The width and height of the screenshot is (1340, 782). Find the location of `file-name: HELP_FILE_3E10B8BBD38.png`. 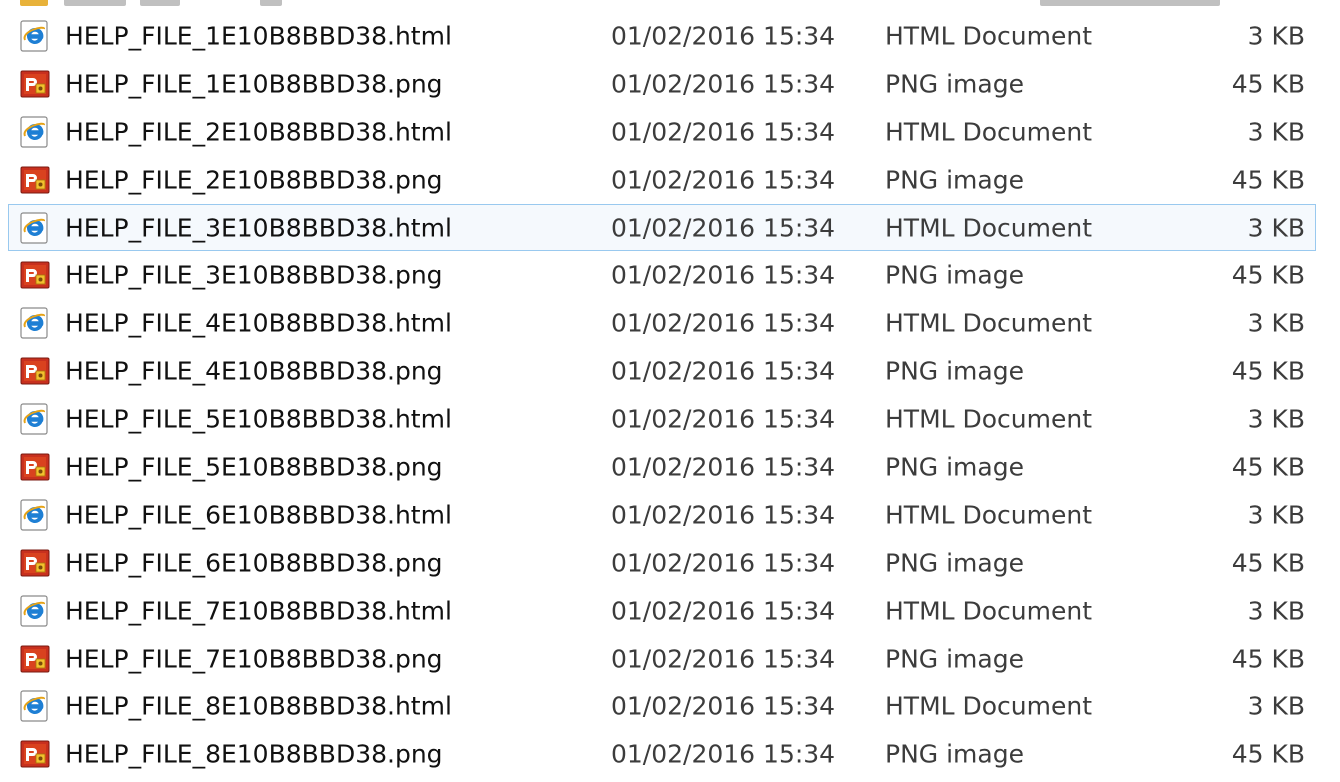

file-name: HELP_FILE_3E10B8BBD38.png is located at coordinates (254, 275).